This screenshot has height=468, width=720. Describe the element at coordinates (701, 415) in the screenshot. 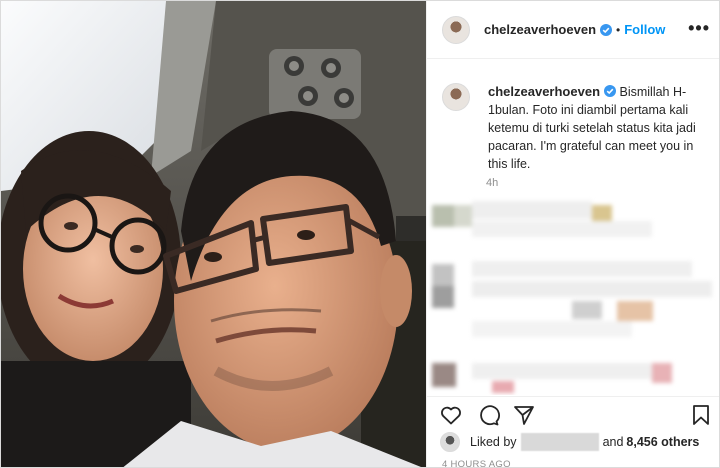

I see `bookmark-icon` at that location.